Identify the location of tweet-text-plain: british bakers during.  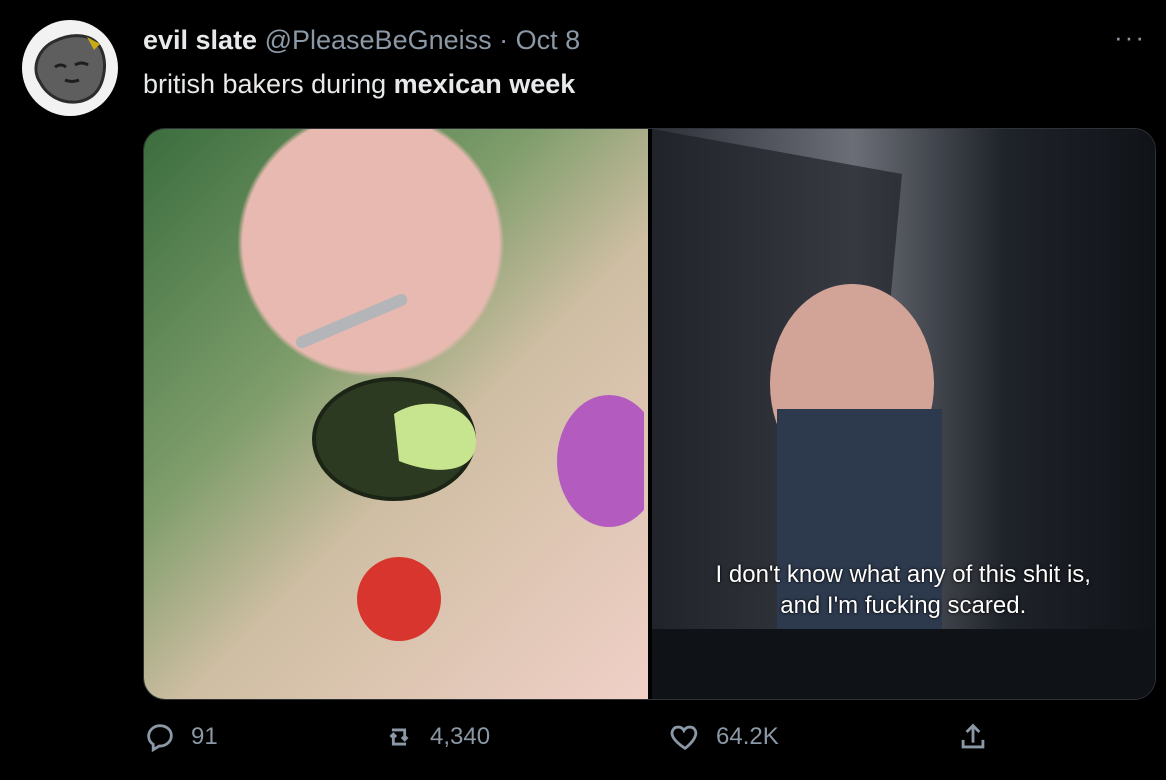
(268, 84).